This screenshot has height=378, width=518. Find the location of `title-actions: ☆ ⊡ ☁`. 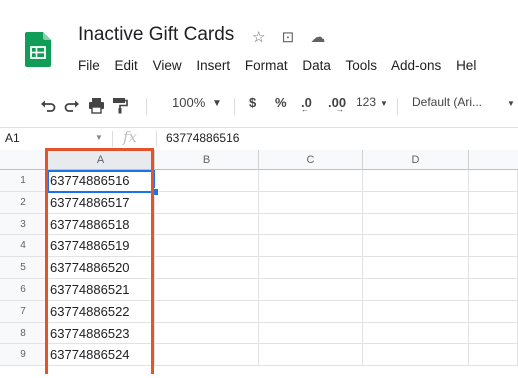

title-actions: ☆ ⊡ ☁ is located at coordinates (294, 37).